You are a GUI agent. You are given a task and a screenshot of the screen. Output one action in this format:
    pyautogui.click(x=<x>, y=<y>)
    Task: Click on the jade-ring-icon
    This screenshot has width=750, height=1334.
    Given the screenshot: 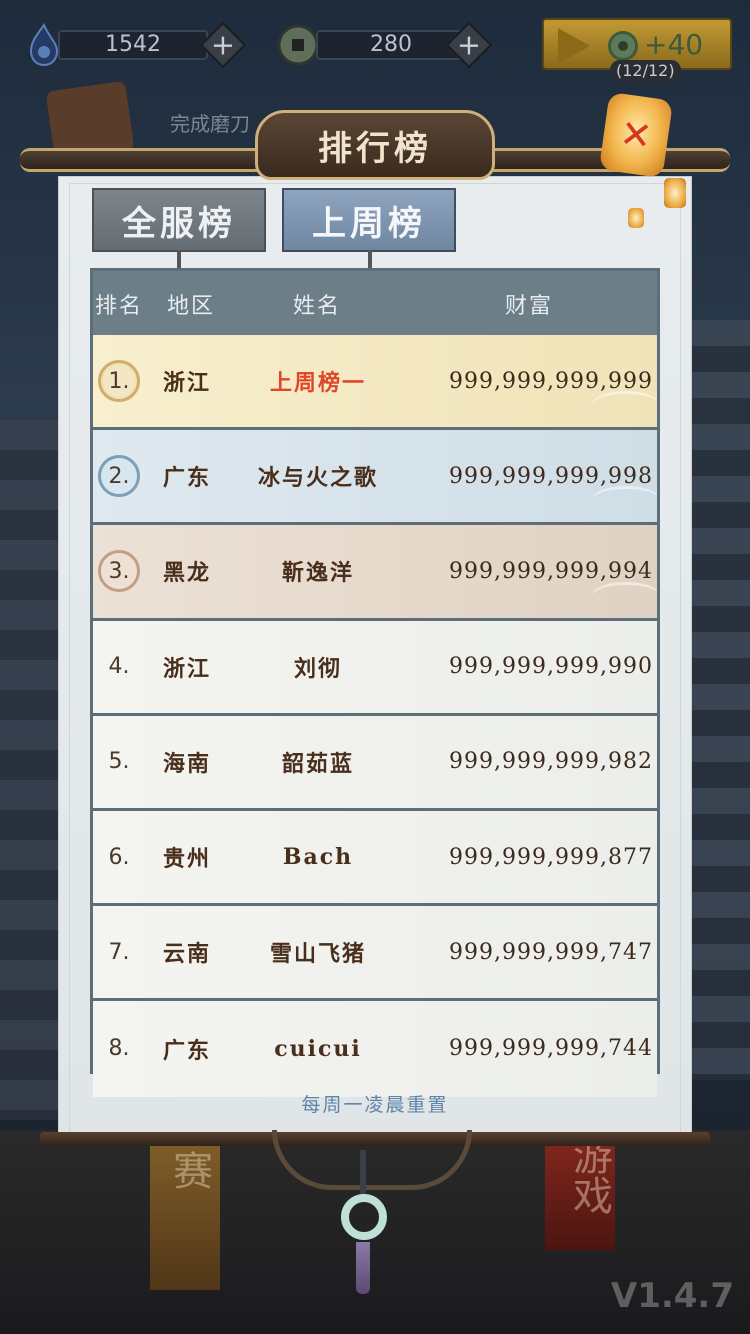 What is the action you would take?
    pyautogui.click(x=364, y=1217)
    